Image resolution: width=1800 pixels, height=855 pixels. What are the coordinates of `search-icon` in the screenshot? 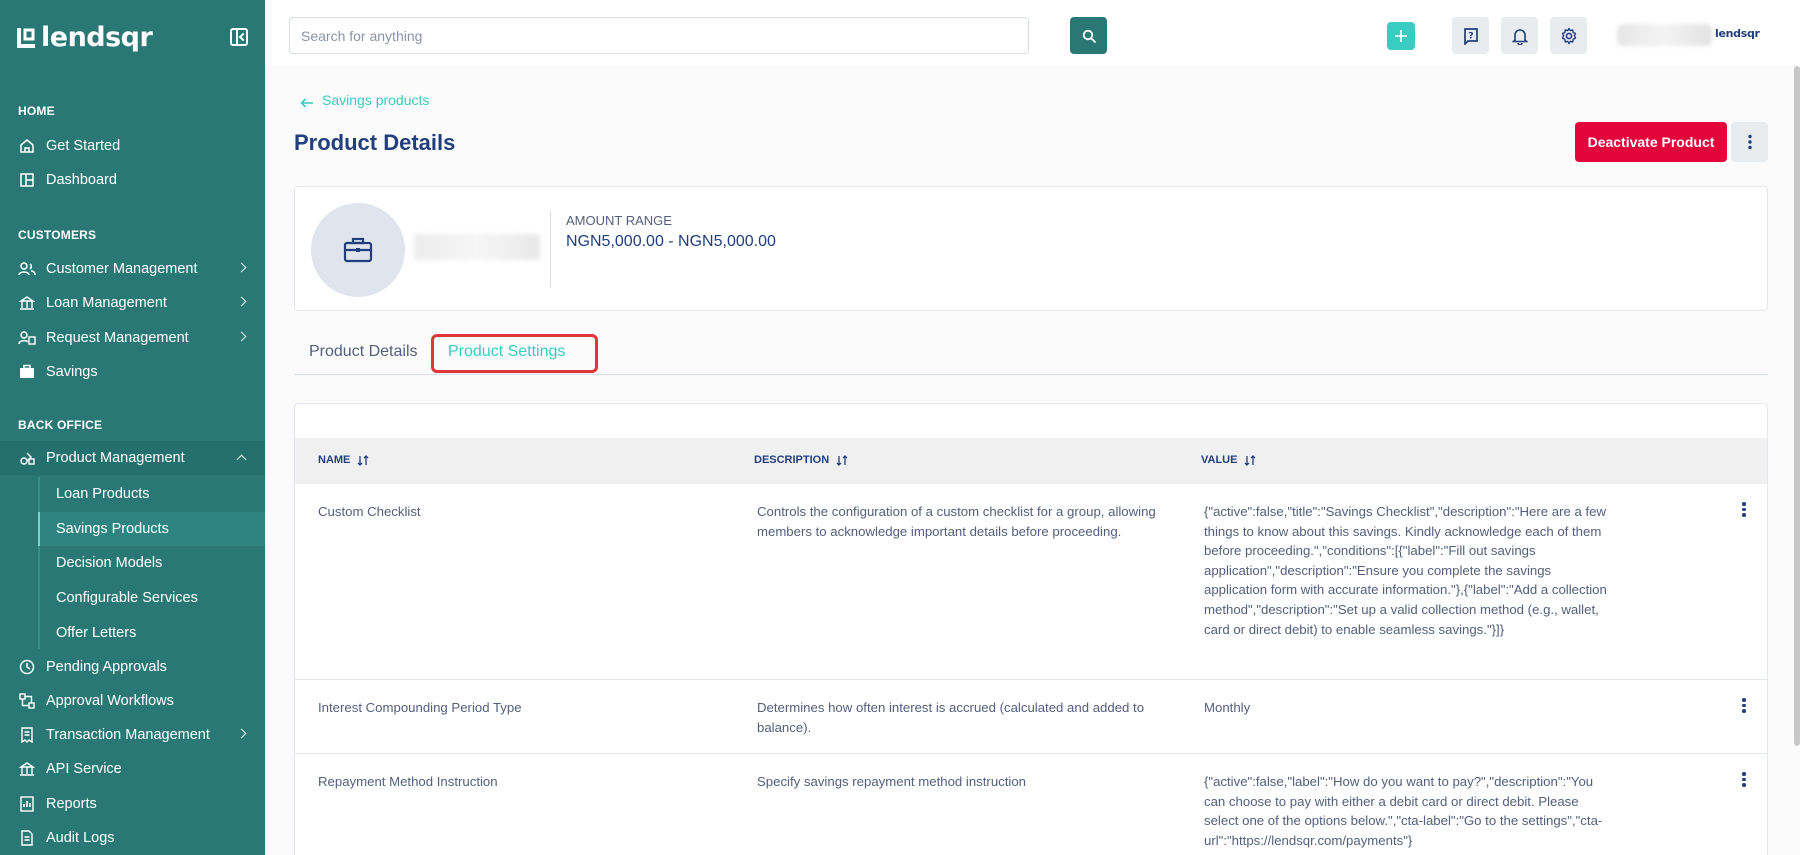 It's located at (1089, 36).